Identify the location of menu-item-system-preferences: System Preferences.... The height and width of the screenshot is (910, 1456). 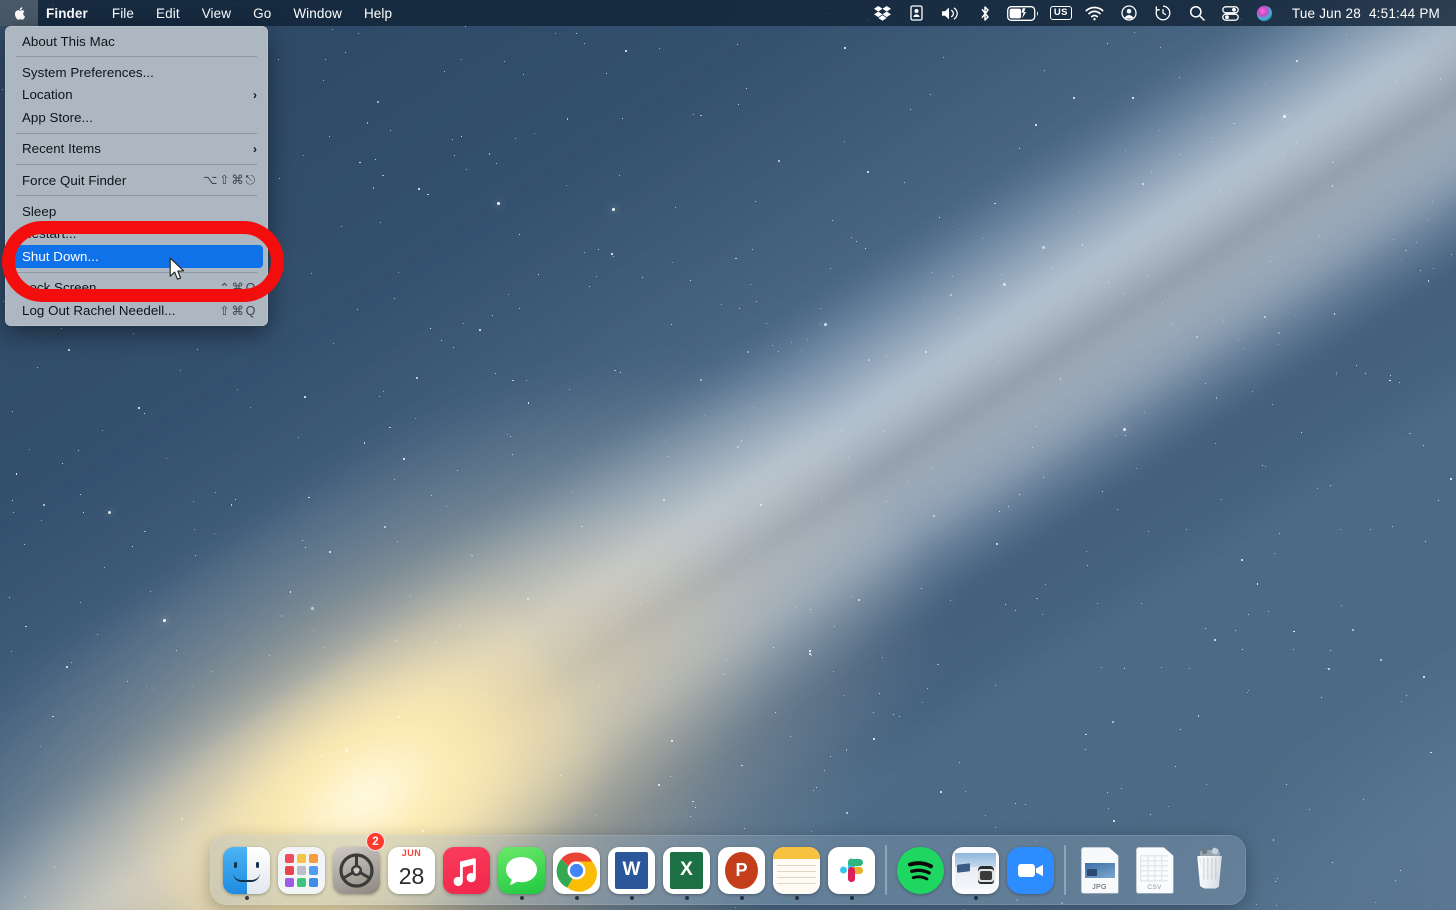
(136, 72).